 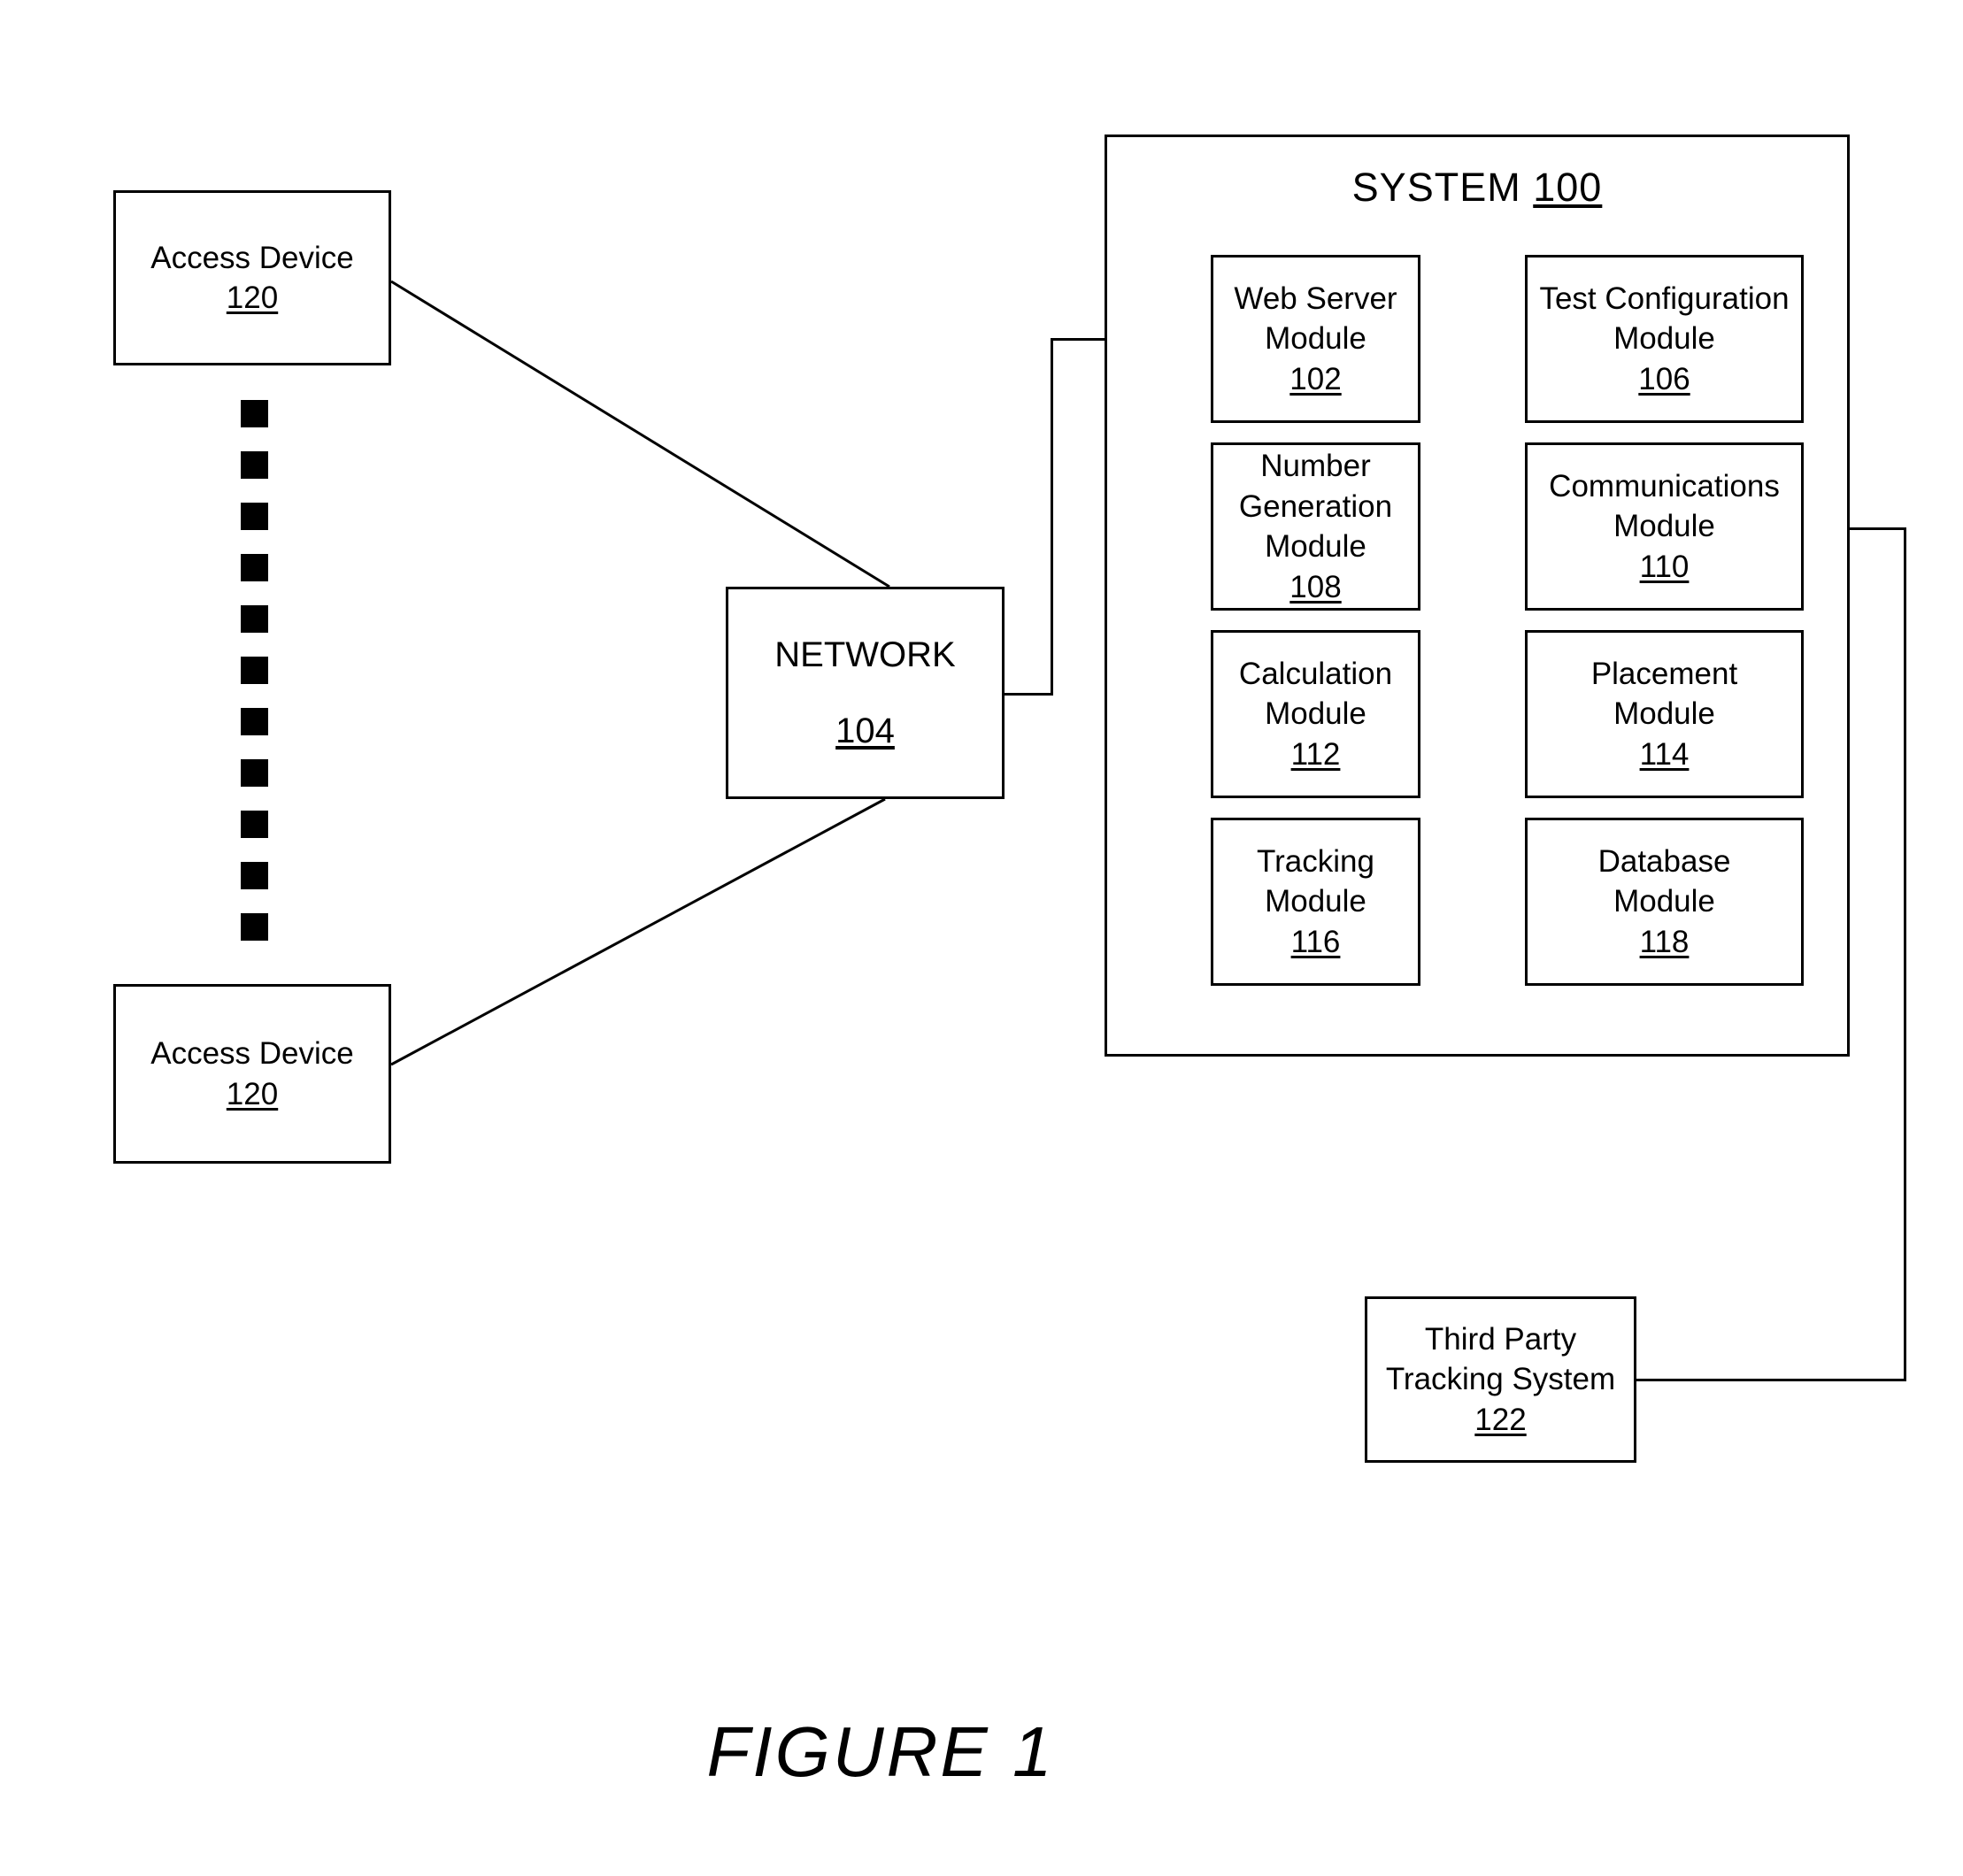 What do you see at coordinates (640, 434) in the screenshot?
I see `connector-access-device-1-to-network` at bounding box center [640, 434].